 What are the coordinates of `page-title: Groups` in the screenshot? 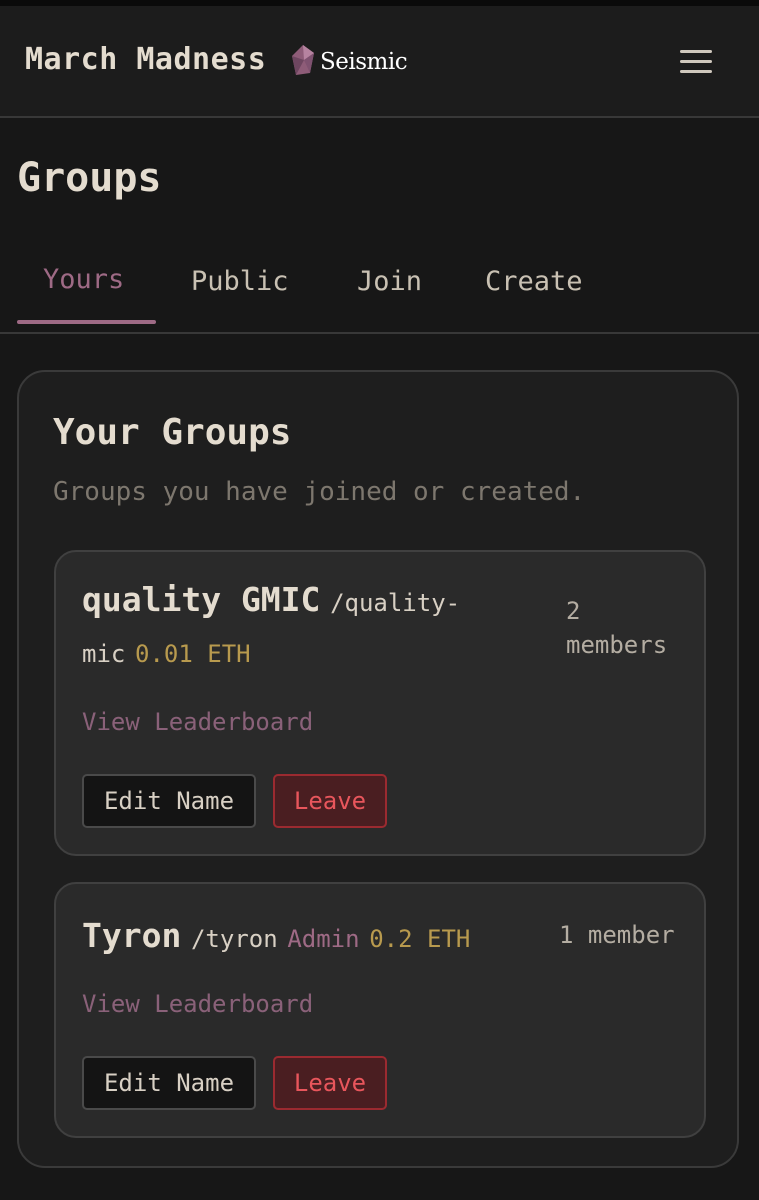 It's located at (89, 178).